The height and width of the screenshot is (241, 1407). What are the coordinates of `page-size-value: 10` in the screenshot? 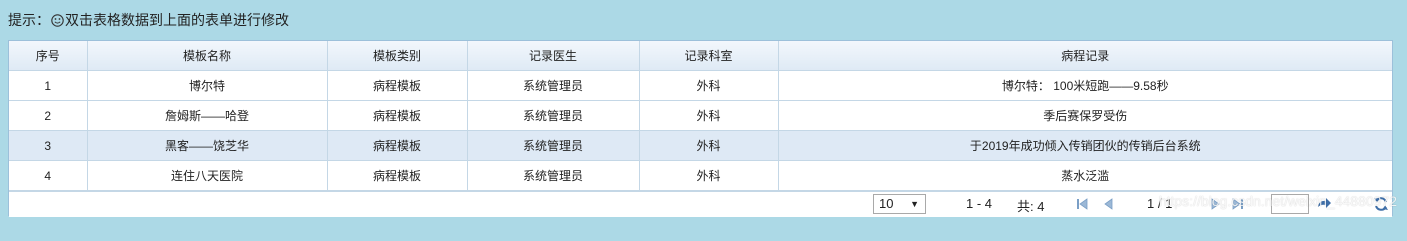 It's located at (886, 203).